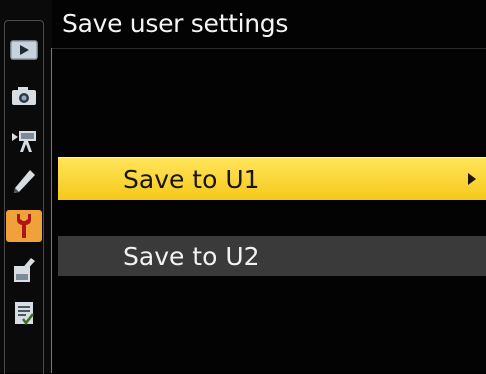 This screenshot has height=374, width=486. I want to click on title-divider, so click(269, 48).